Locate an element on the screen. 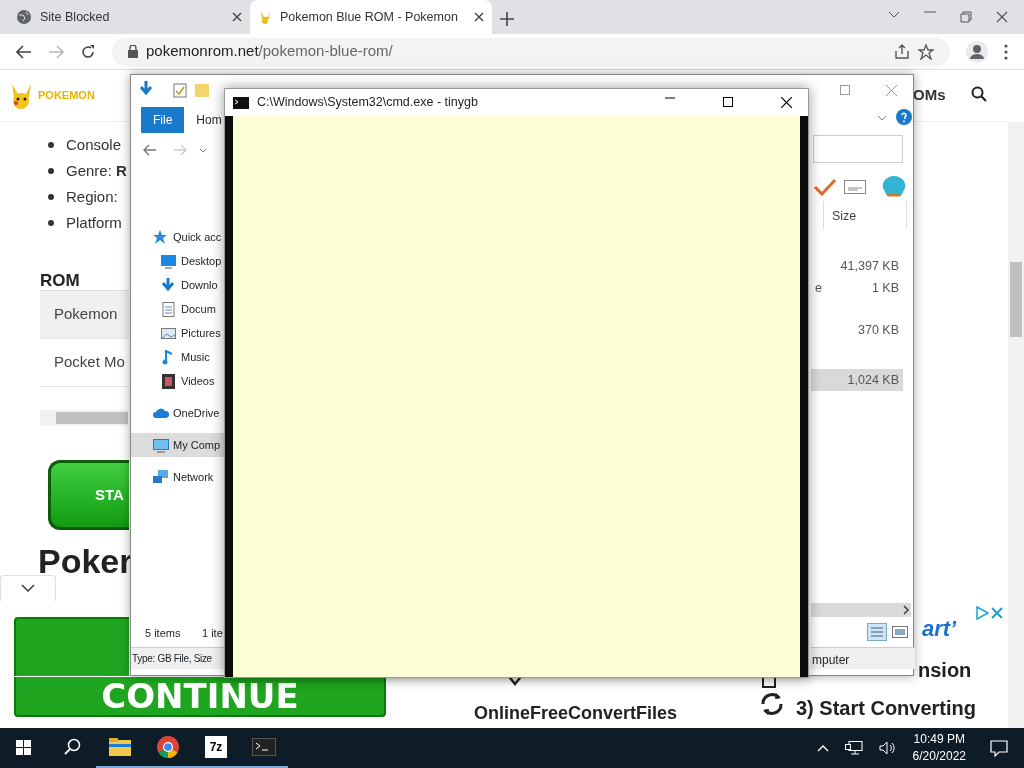 The width and height of the screenshot is (1024, 768). picture-icon is located at coordinates (169, 333).